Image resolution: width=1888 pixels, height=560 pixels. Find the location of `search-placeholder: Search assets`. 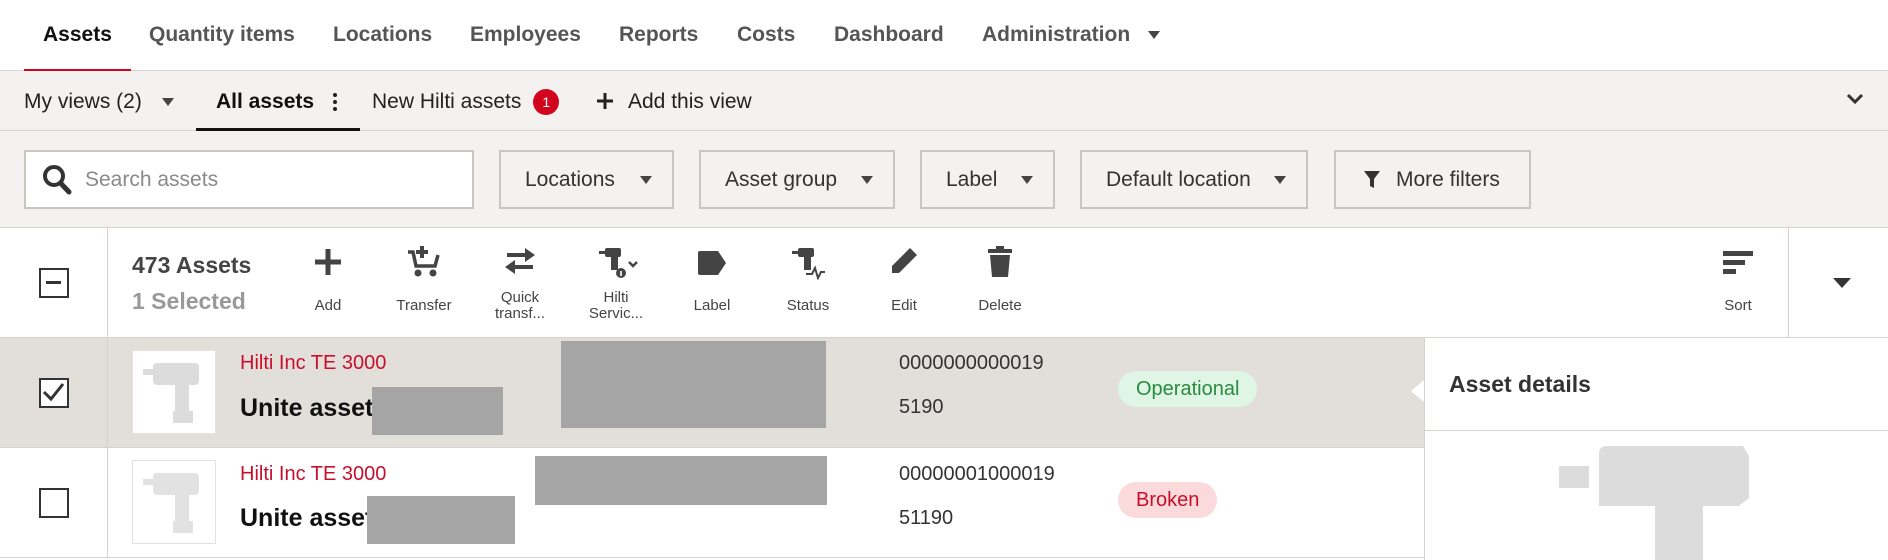

search-placeholder: Search assets is located at coordinates (152, 179).